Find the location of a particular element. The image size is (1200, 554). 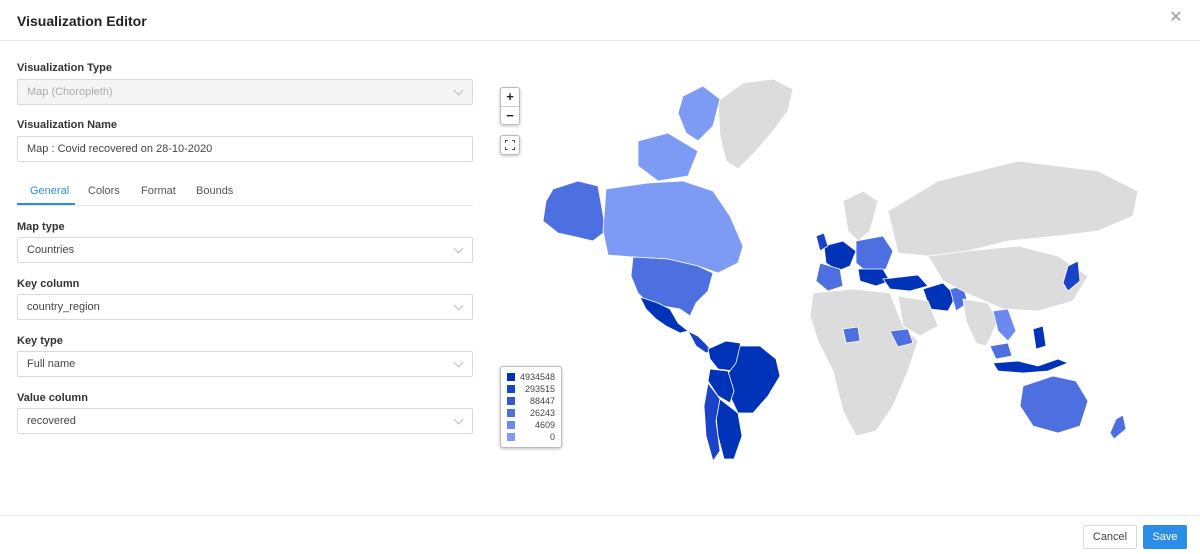

legend-item: 0 is located at coordinates (531, 437).